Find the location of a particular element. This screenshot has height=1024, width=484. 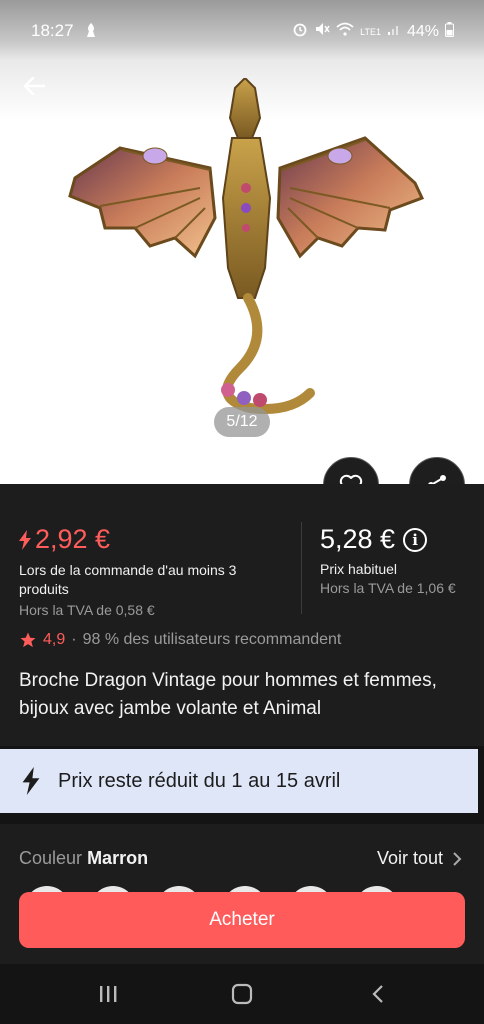

info-icon: i is located at coordinates (415, 539).